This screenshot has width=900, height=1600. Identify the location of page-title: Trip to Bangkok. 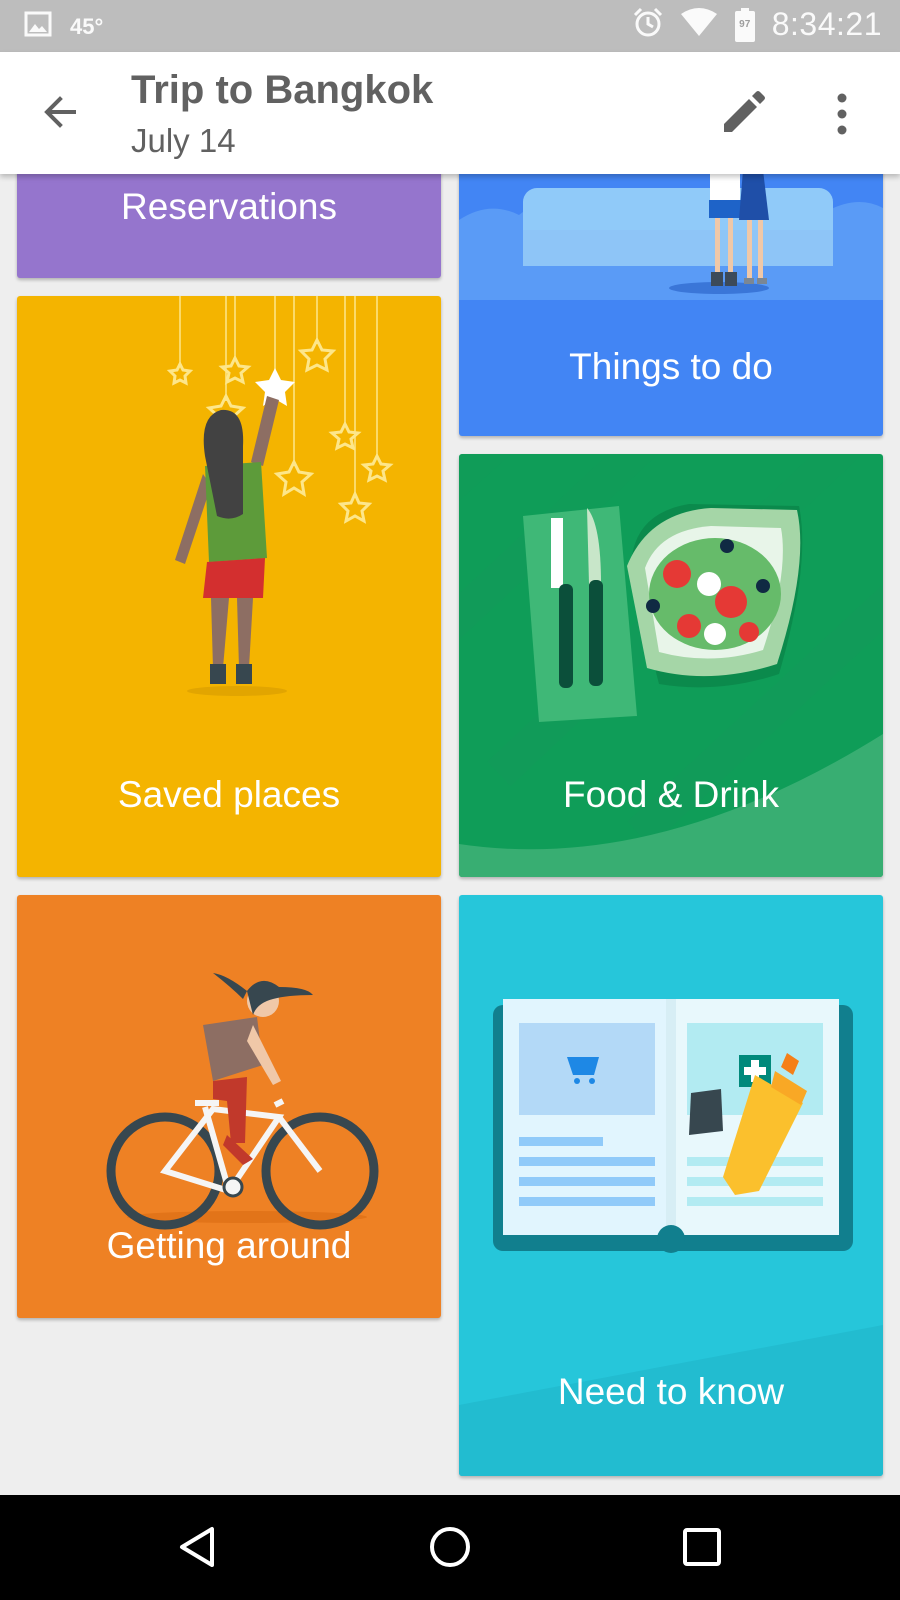
(282, 90).